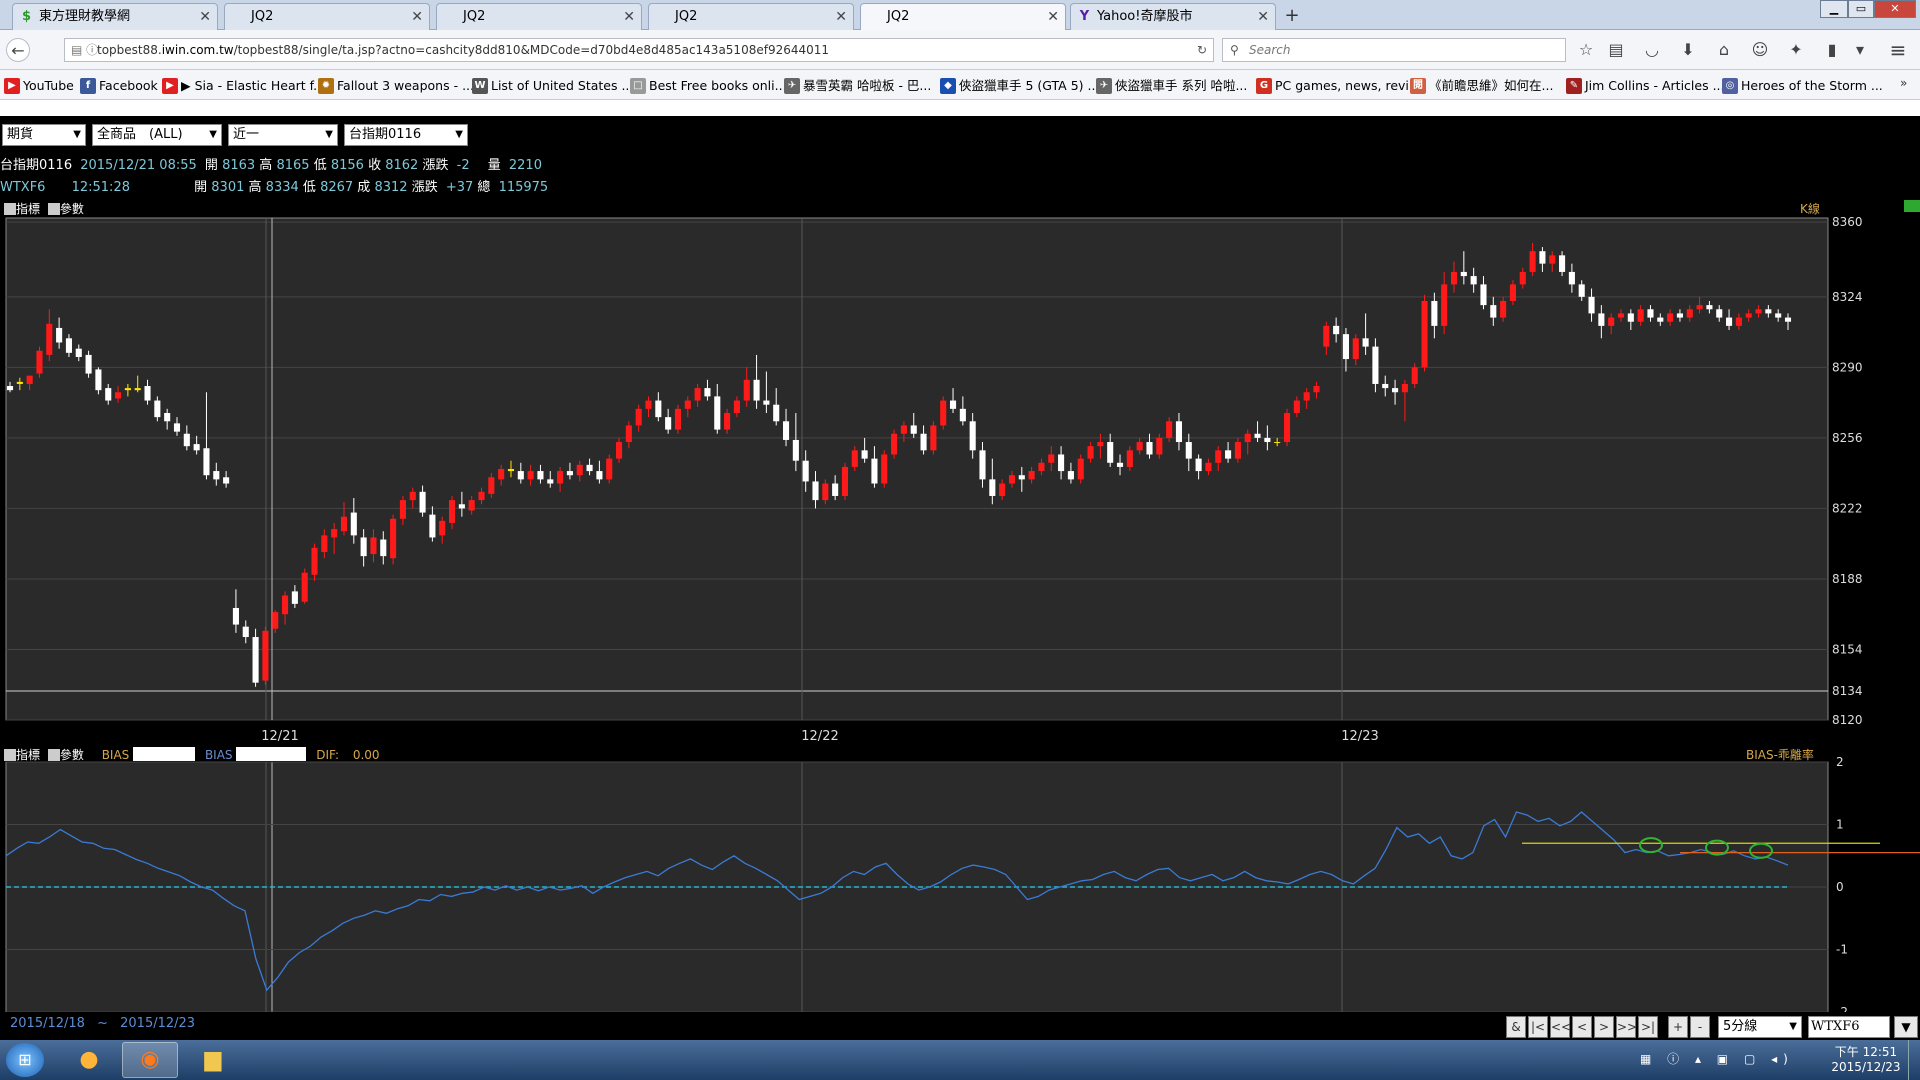 The image size is (1920, 1080). What do you see at coordinates (751, 16) in the screenshot?
I see `tab-4: JQ2 ✕` at bounding box center [751, 16].